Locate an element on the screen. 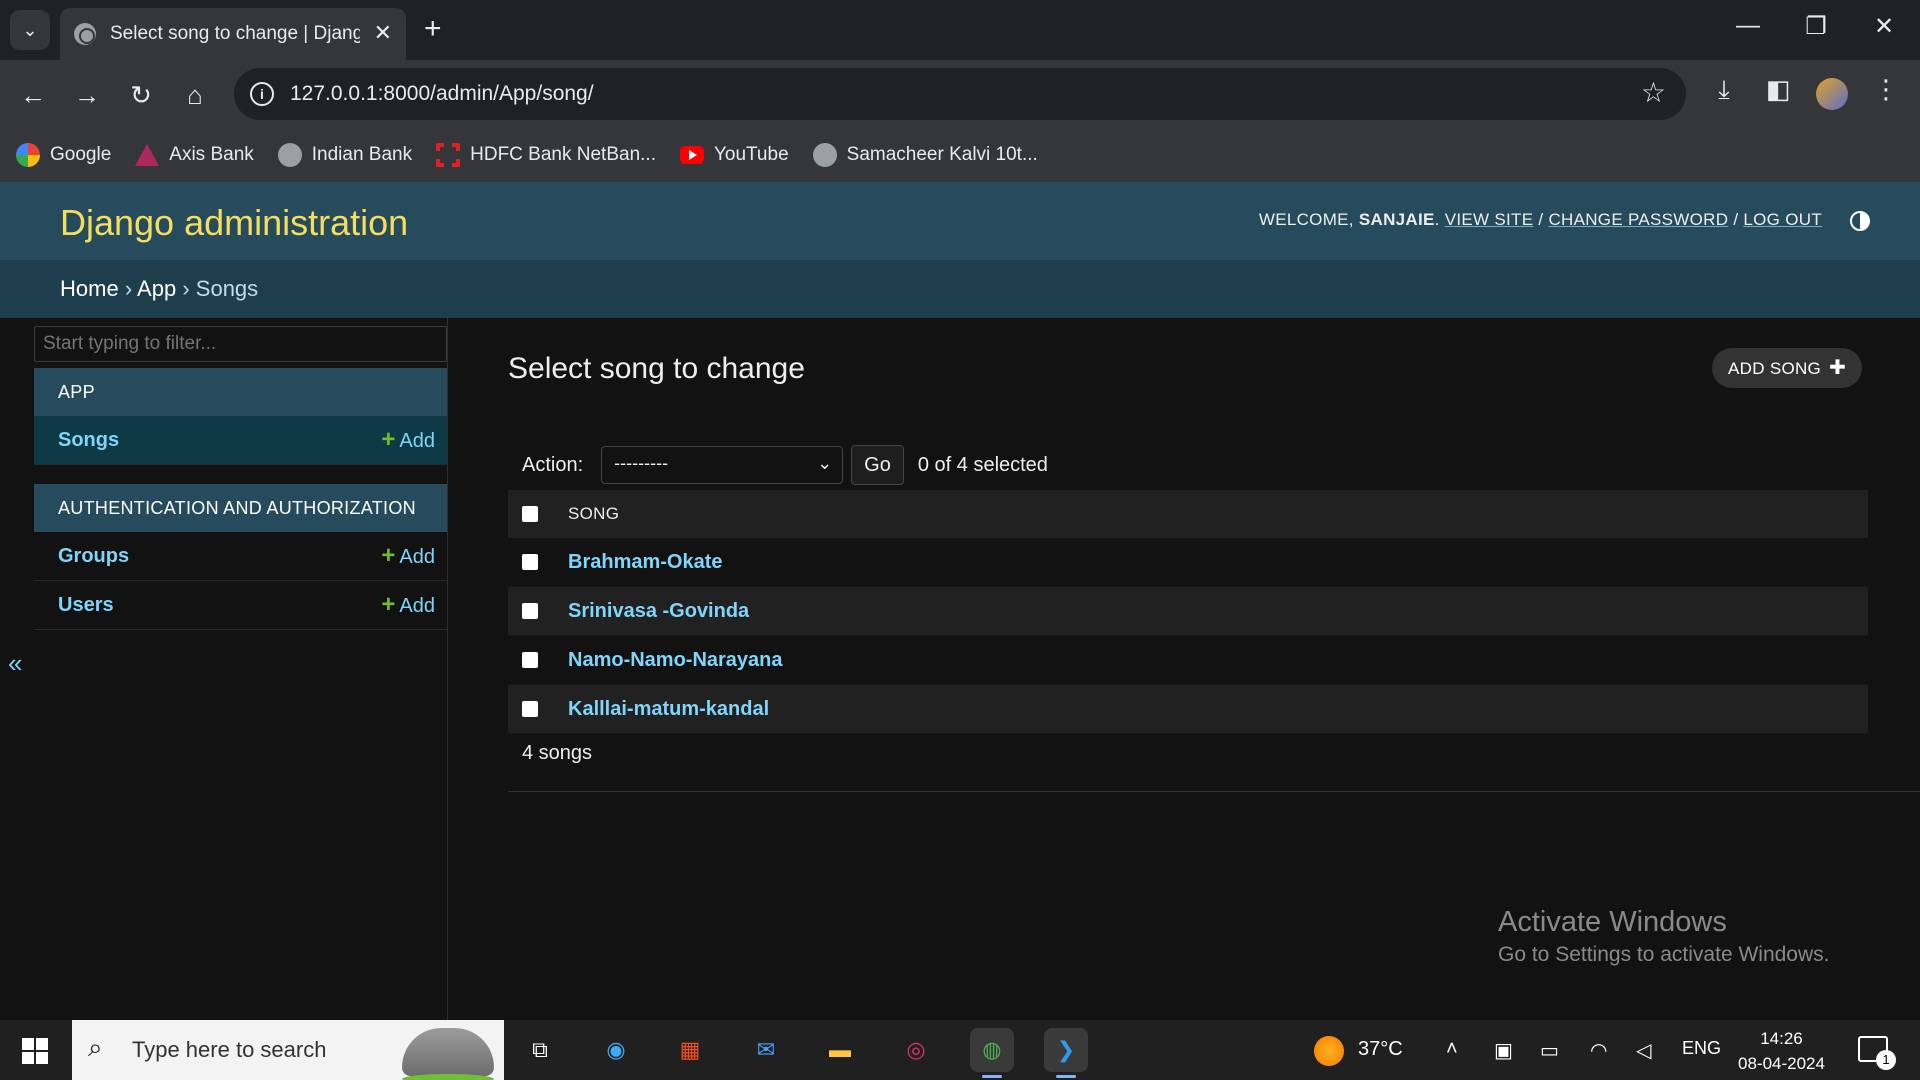 The image size is (1920, 1080). weather-temperature: 37°C is located at coordinates (1380, 1049).